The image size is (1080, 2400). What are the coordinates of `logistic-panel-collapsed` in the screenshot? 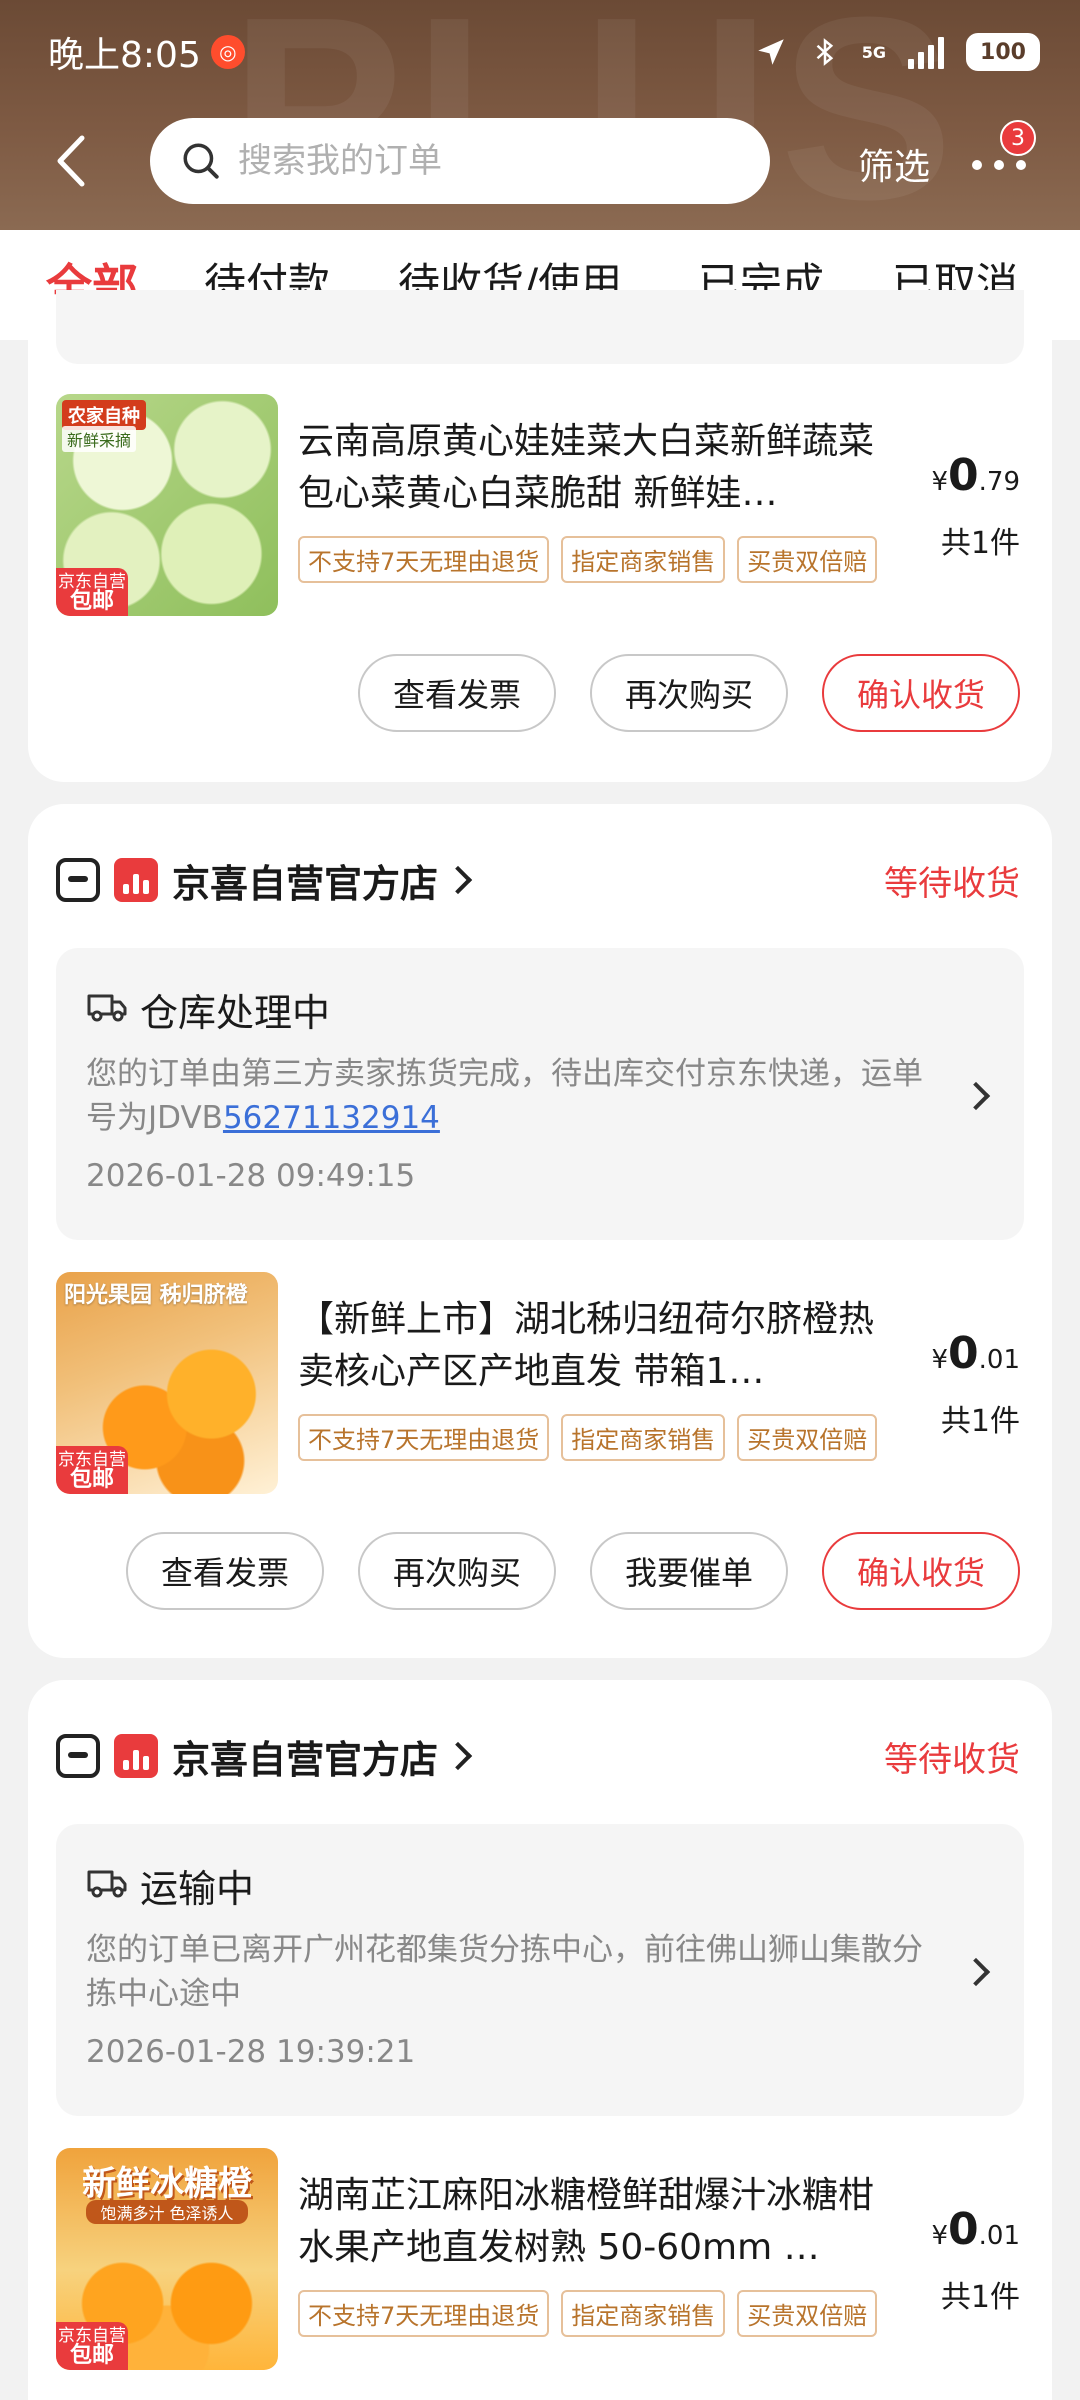 It's located at (540, 327).